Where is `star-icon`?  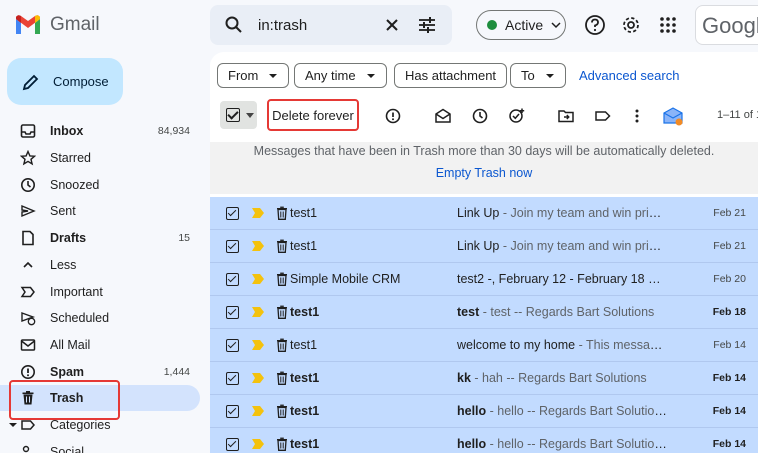
star-icon is located at coordinates (28, 158).